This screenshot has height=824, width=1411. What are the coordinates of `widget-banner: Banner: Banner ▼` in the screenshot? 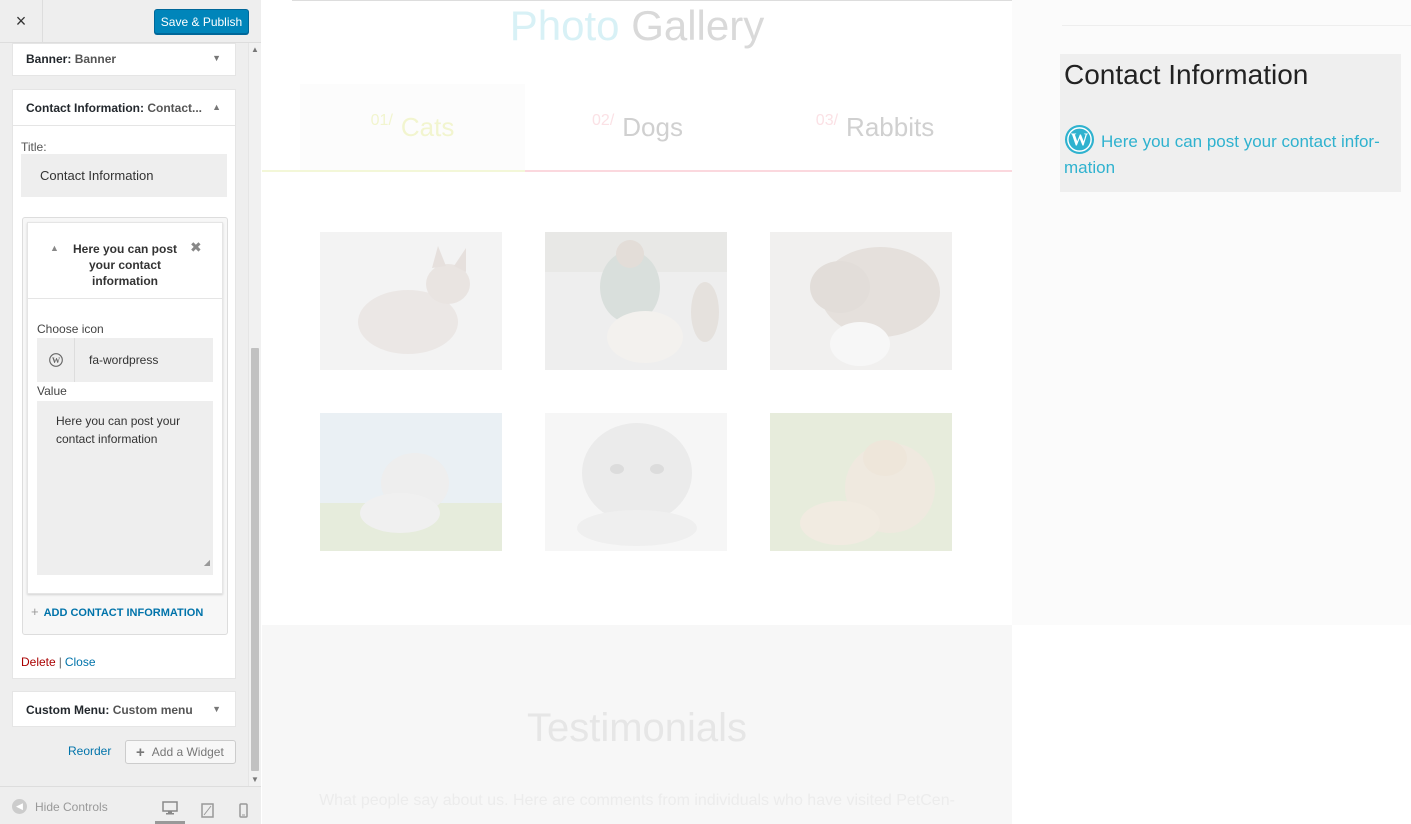 It's located at (124, 59).